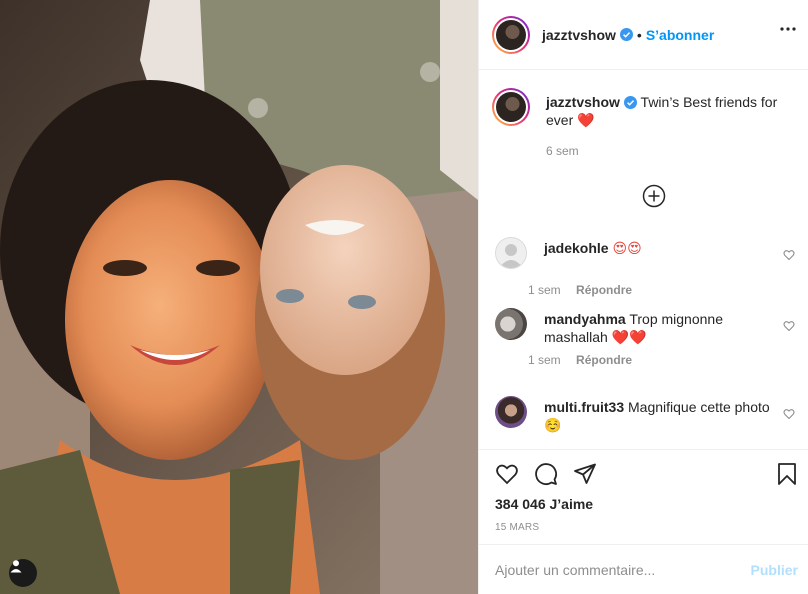 This screenshot has width=808, height=594. I want to click on comment-emoji: ❤️❤️, so click(629, 338).